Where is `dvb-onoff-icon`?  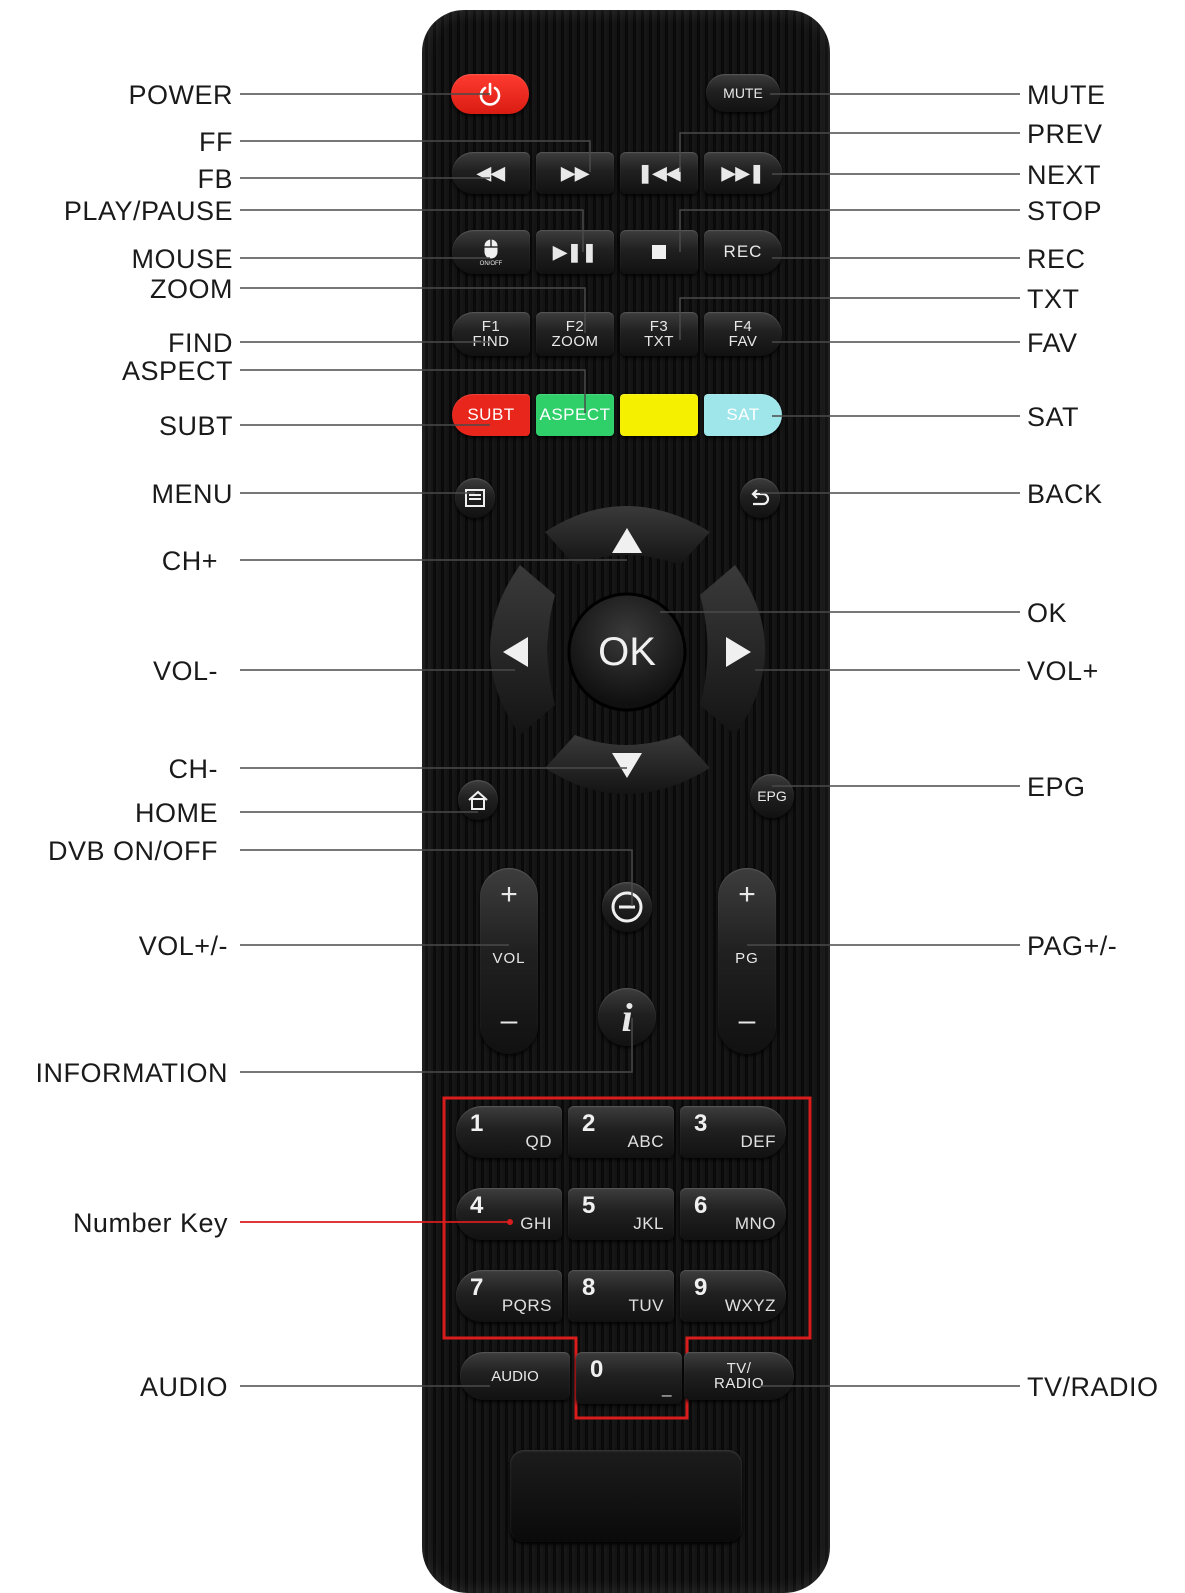 dvb-onoff-icon is located at coordinates (627, 907).